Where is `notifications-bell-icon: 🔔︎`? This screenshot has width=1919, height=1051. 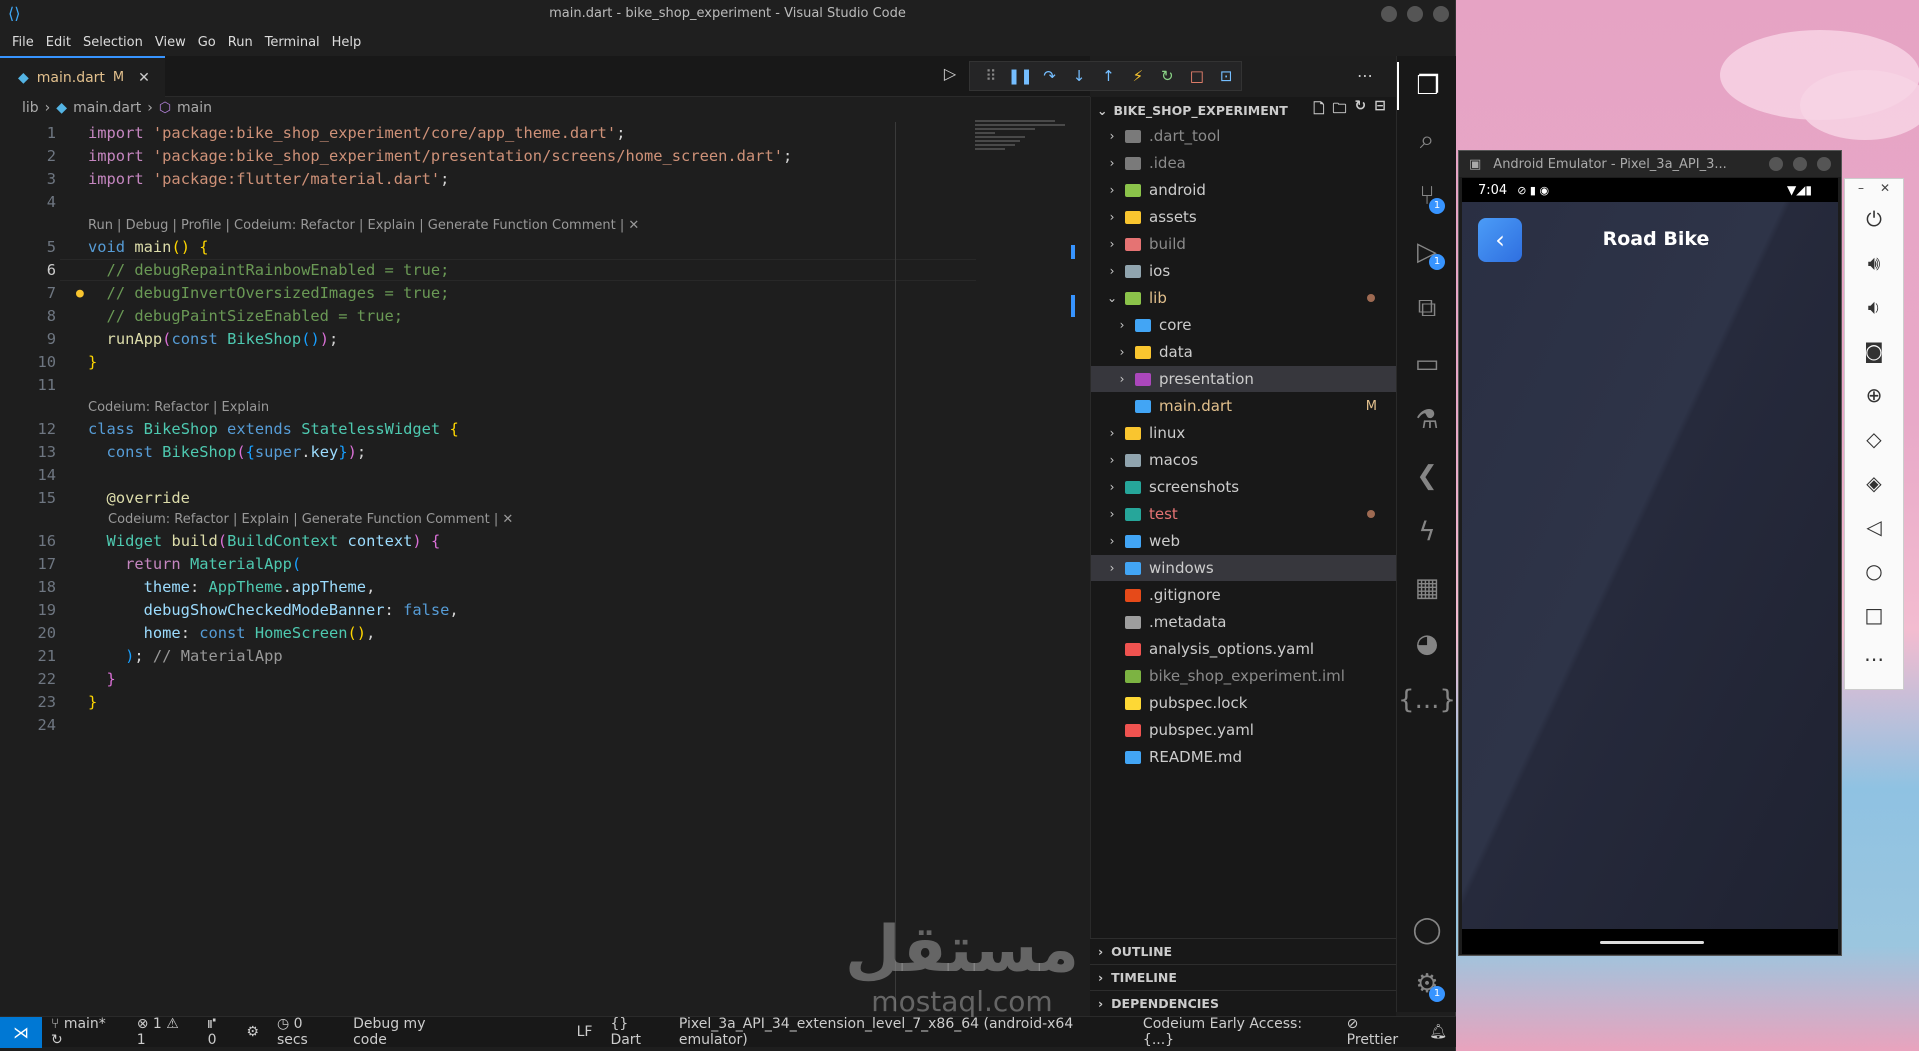 notifications-bell-icon: 🔔︎ is located at coordinates (1438, 1032).